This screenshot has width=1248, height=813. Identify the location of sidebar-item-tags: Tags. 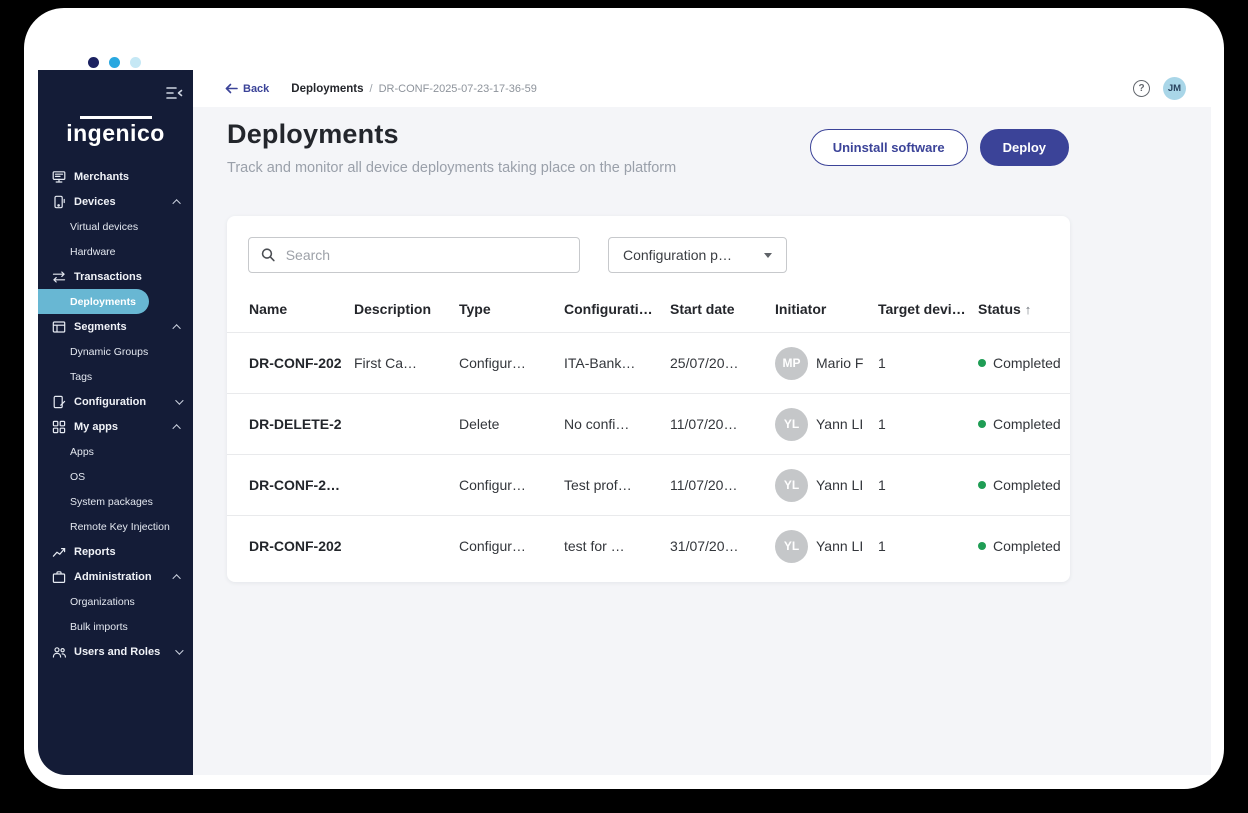
(115, 376).